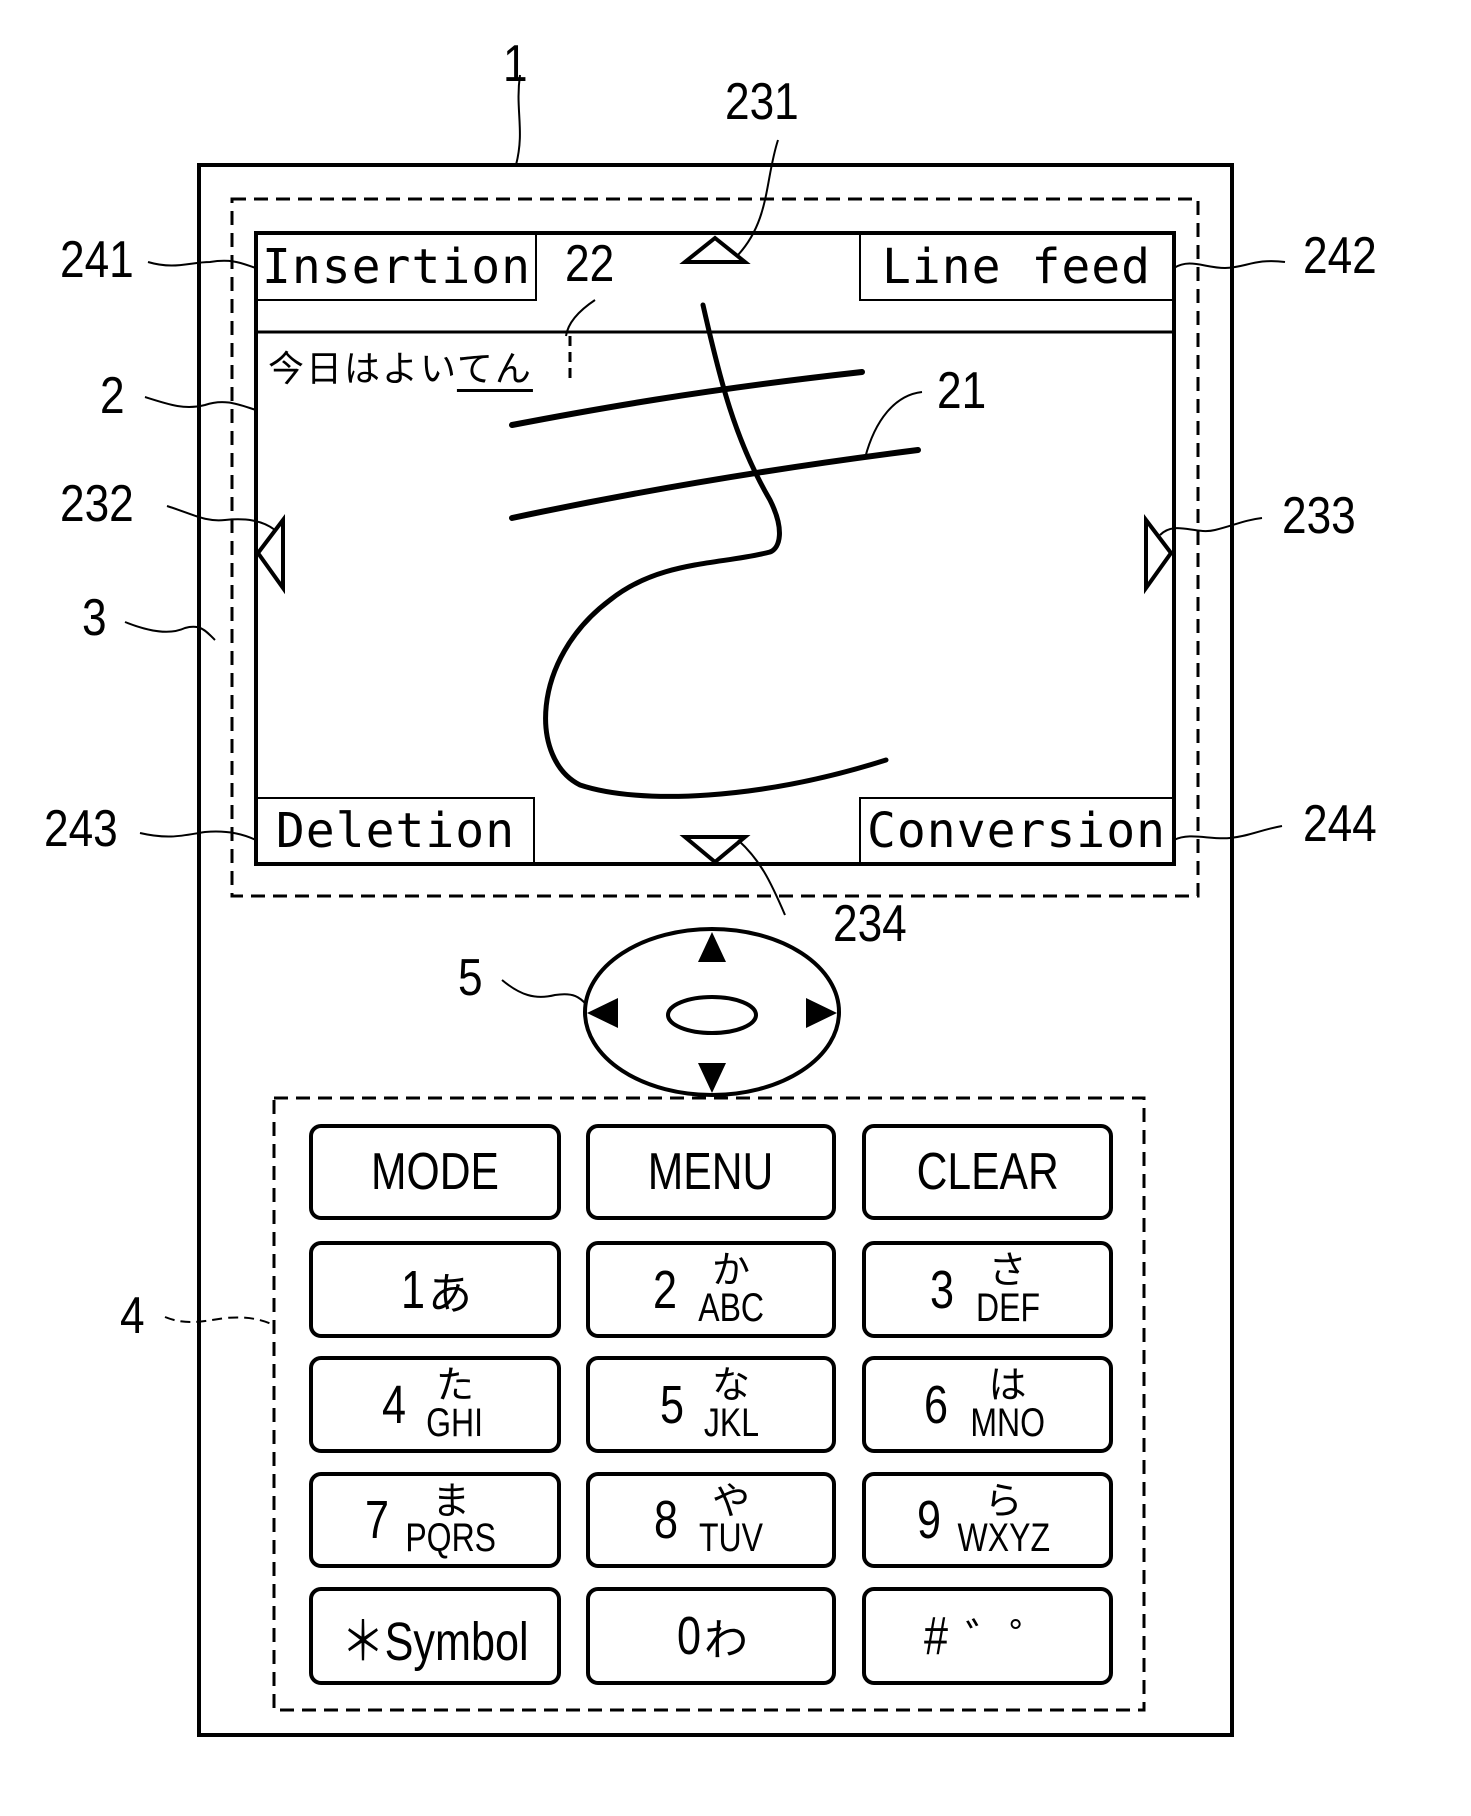 The width and height of the screenshot is (1471, 1816). Describe the element at coordinates (715, 850) in the screenshot. I see `scroll-down-arrow-icon` at that location.